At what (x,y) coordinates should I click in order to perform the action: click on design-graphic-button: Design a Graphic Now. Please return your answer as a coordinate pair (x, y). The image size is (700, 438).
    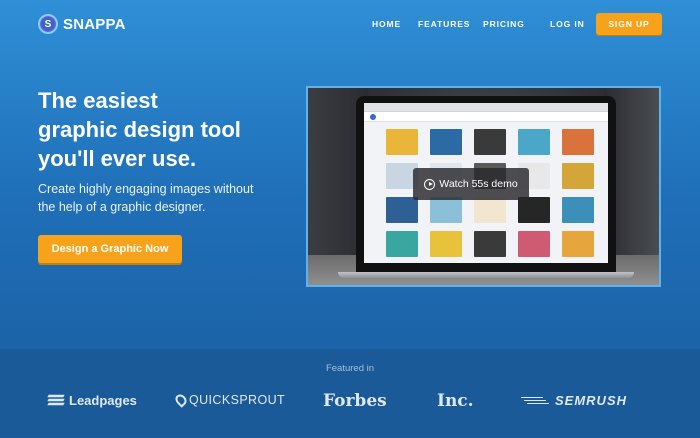
    Looking at the image, I should click on (110, 249).